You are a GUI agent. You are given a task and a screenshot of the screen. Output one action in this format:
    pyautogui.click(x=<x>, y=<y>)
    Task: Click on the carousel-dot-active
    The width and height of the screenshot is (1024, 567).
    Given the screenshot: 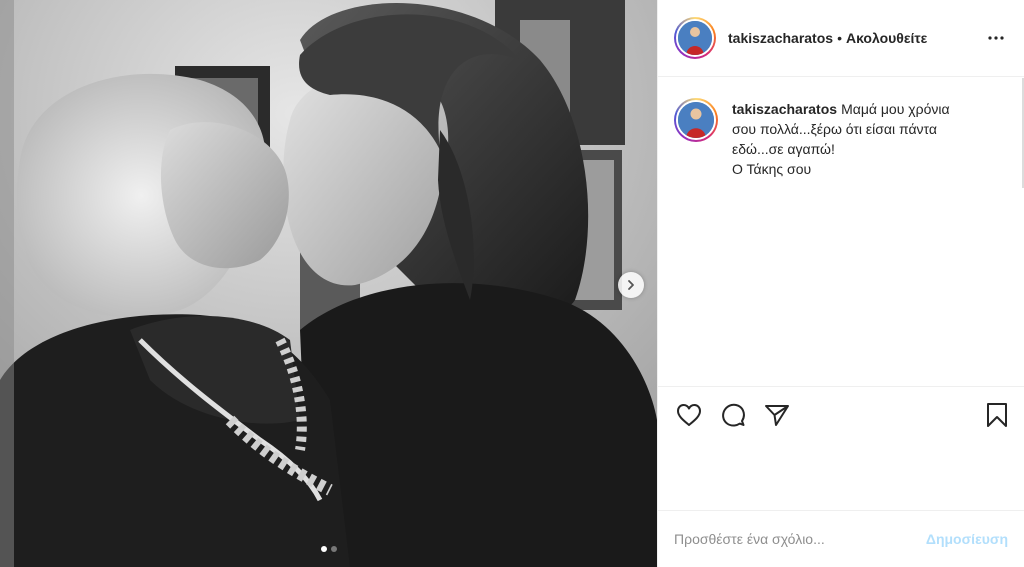 What is the action you would take?
    pyautogui.click(x=323, y=549)
    